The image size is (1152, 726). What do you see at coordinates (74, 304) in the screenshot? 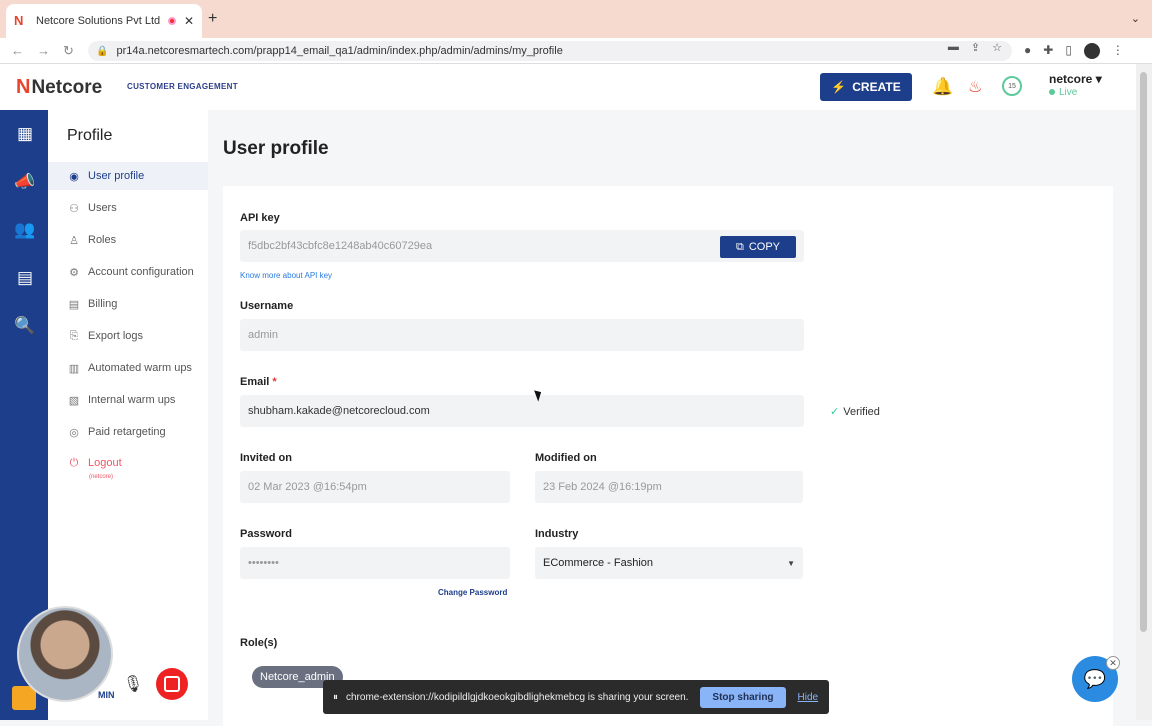
I see `billing-icon: ▤` at bounding box center [74, 304].